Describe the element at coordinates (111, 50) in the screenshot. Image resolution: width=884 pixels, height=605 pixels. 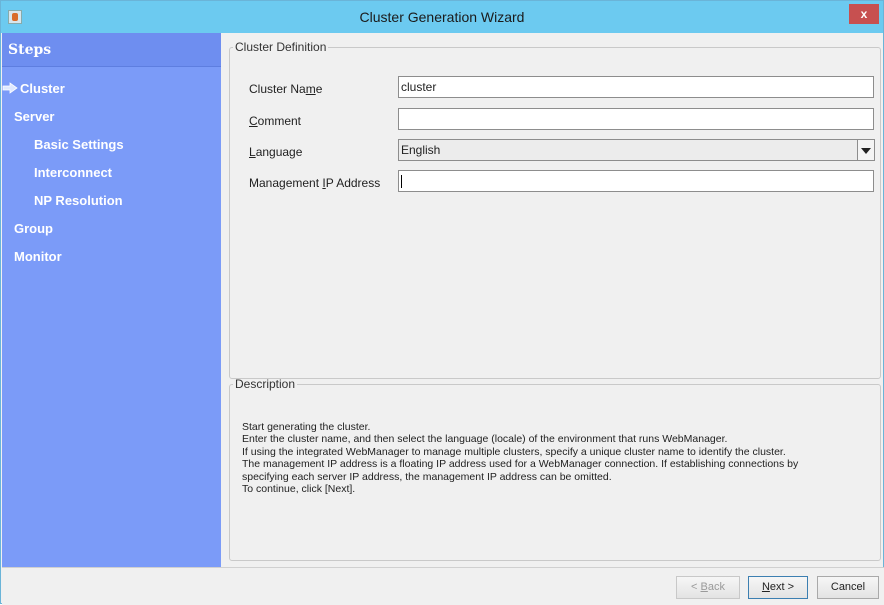
I see `steps-header: Steps` at that location.